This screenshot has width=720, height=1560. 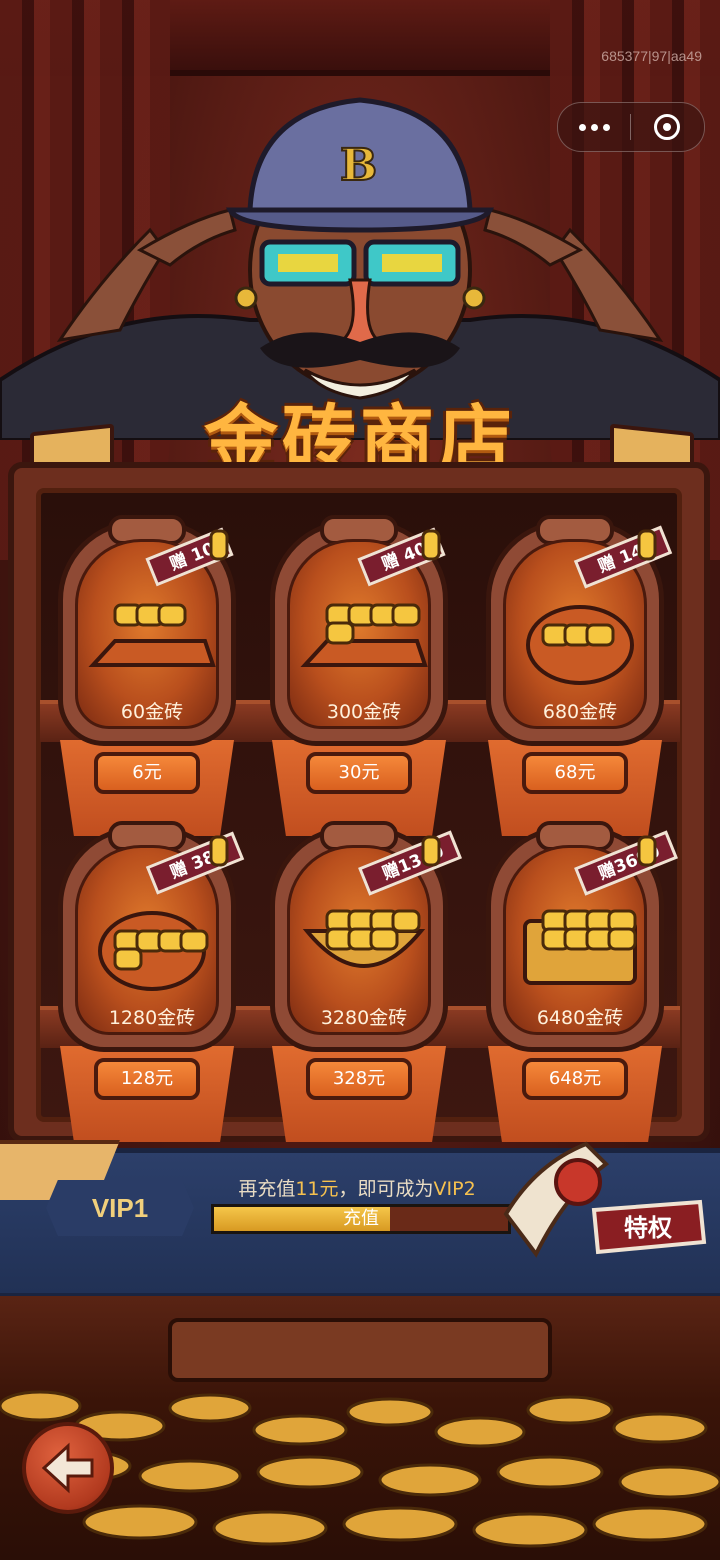 What do you see at coordinates (651, 56) in the screenshot?
I see `debug-id-label: 685377|97|aa49` at bounding box center [651, 56].